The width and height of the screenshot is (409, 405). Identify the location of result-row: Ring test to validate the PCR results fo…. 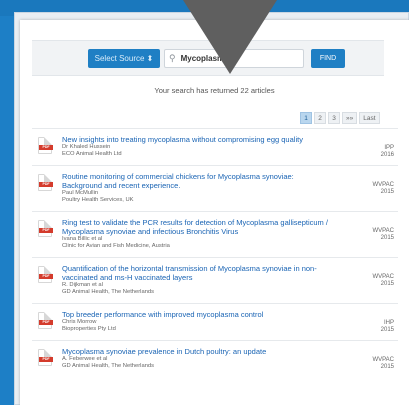
(215, 234).